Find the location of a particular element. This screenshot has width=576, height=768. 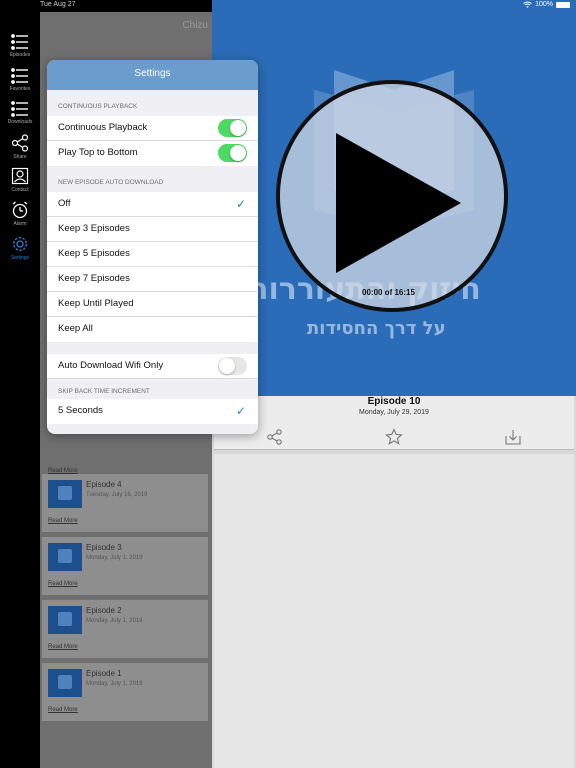

auto-download-option-off: Off ✓ is located at coordinates (152, 204).